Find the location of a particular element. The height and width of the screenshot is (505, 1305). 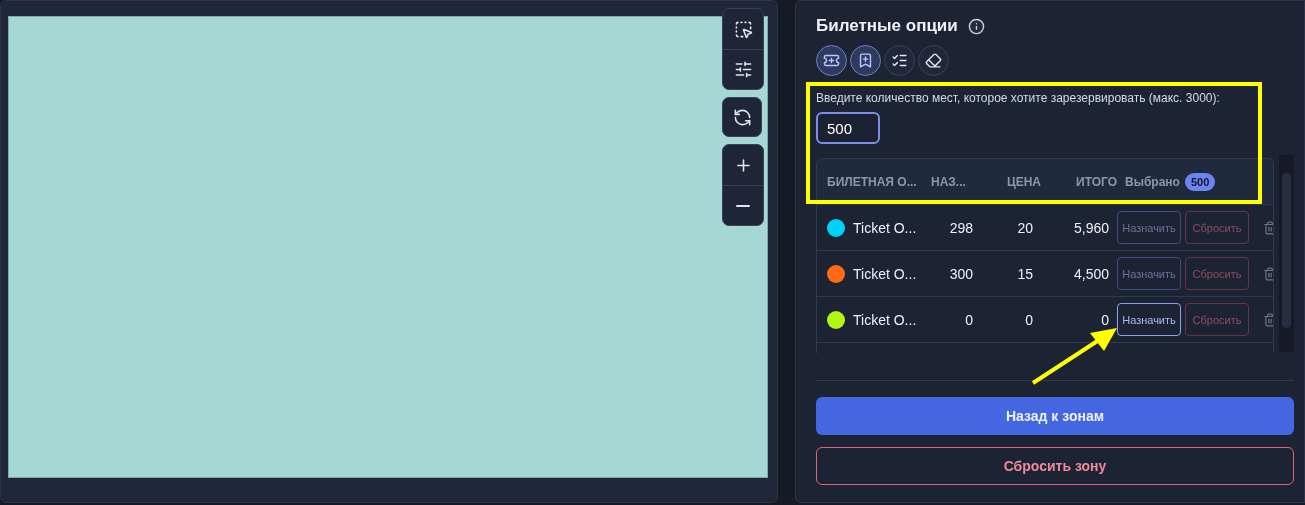

reset-view-button is located at coordinates (742, 117).